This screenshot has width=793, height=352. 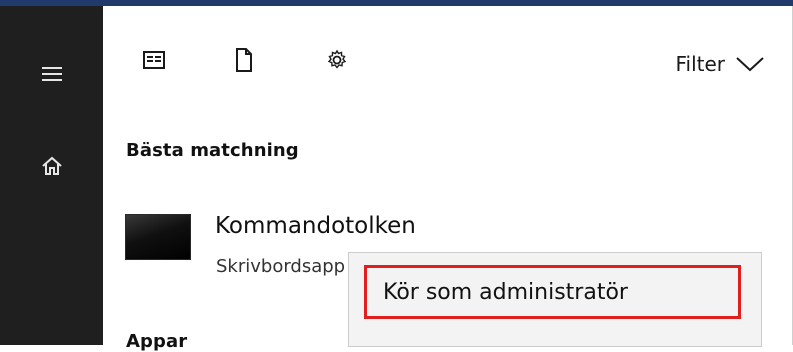 What do you see at coordinates (552, 292) in the screenshot?
I see `run-as-admin-menu-item: Kör som administratör` at bounding box center [552, 292].